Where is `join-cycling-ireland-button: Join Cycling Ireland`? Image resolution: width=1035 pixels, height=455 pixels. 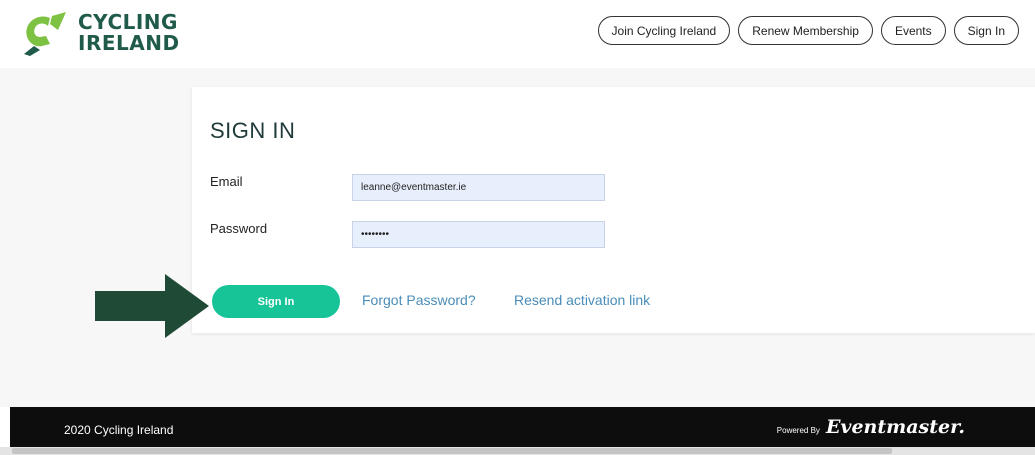 join-cycling-ireland-button: Join Cycling Ireland is located at coordinates (664, 30).